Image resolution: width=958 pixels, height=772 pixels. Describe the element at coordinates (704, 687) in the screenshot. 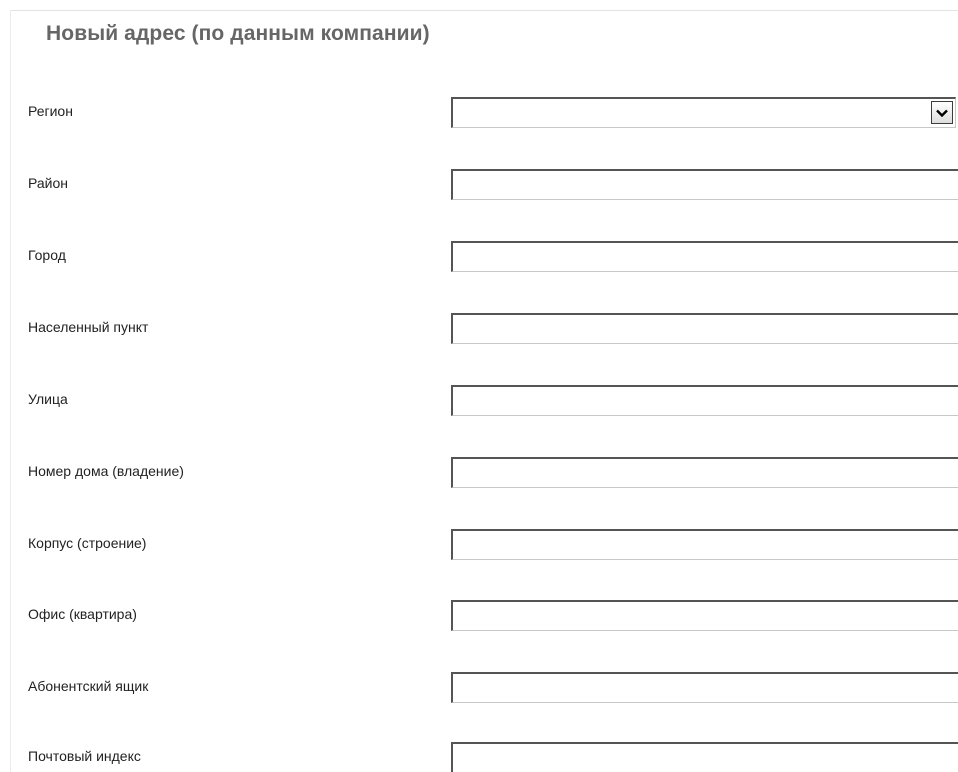

I see `po-box-field` at that location.